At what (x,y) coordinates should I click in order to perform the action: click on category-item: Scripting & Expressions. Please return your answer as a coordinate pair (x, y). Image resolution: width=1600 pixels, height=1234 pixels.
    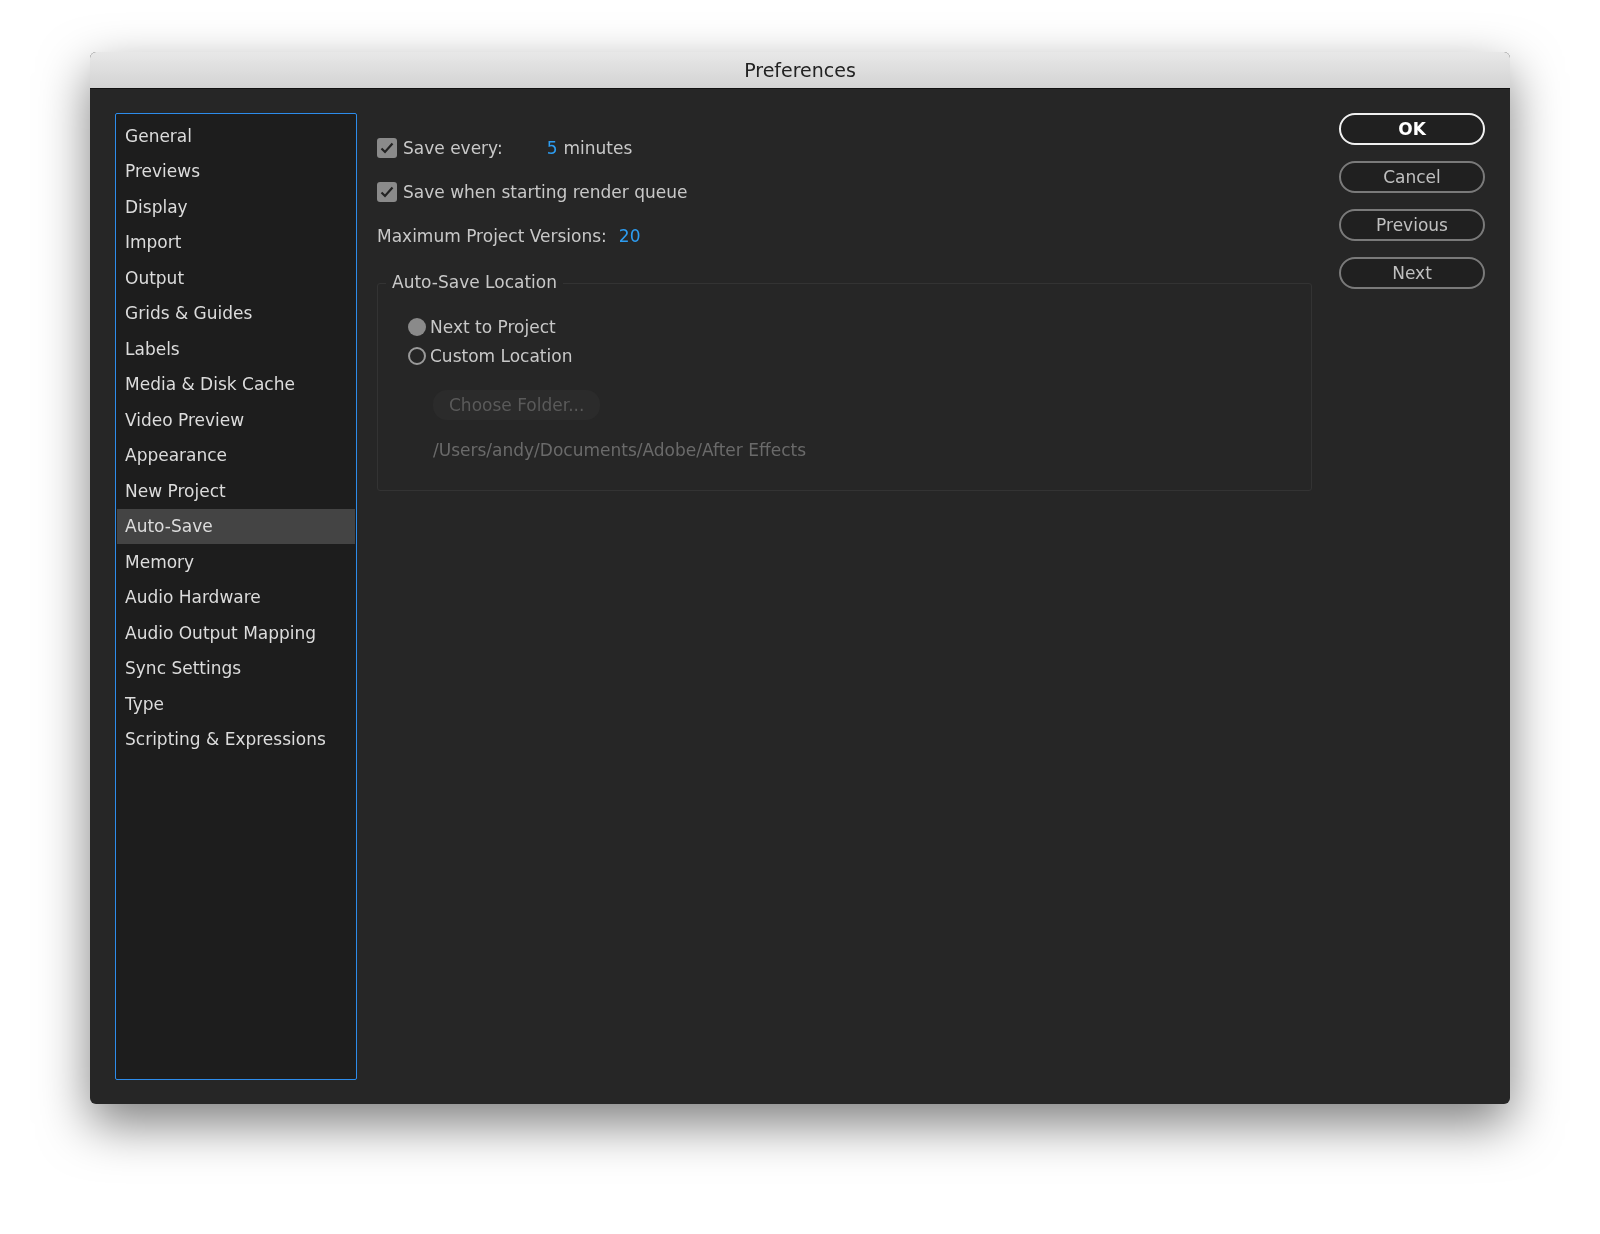
    Looking at the image, I should click on (236, 739).